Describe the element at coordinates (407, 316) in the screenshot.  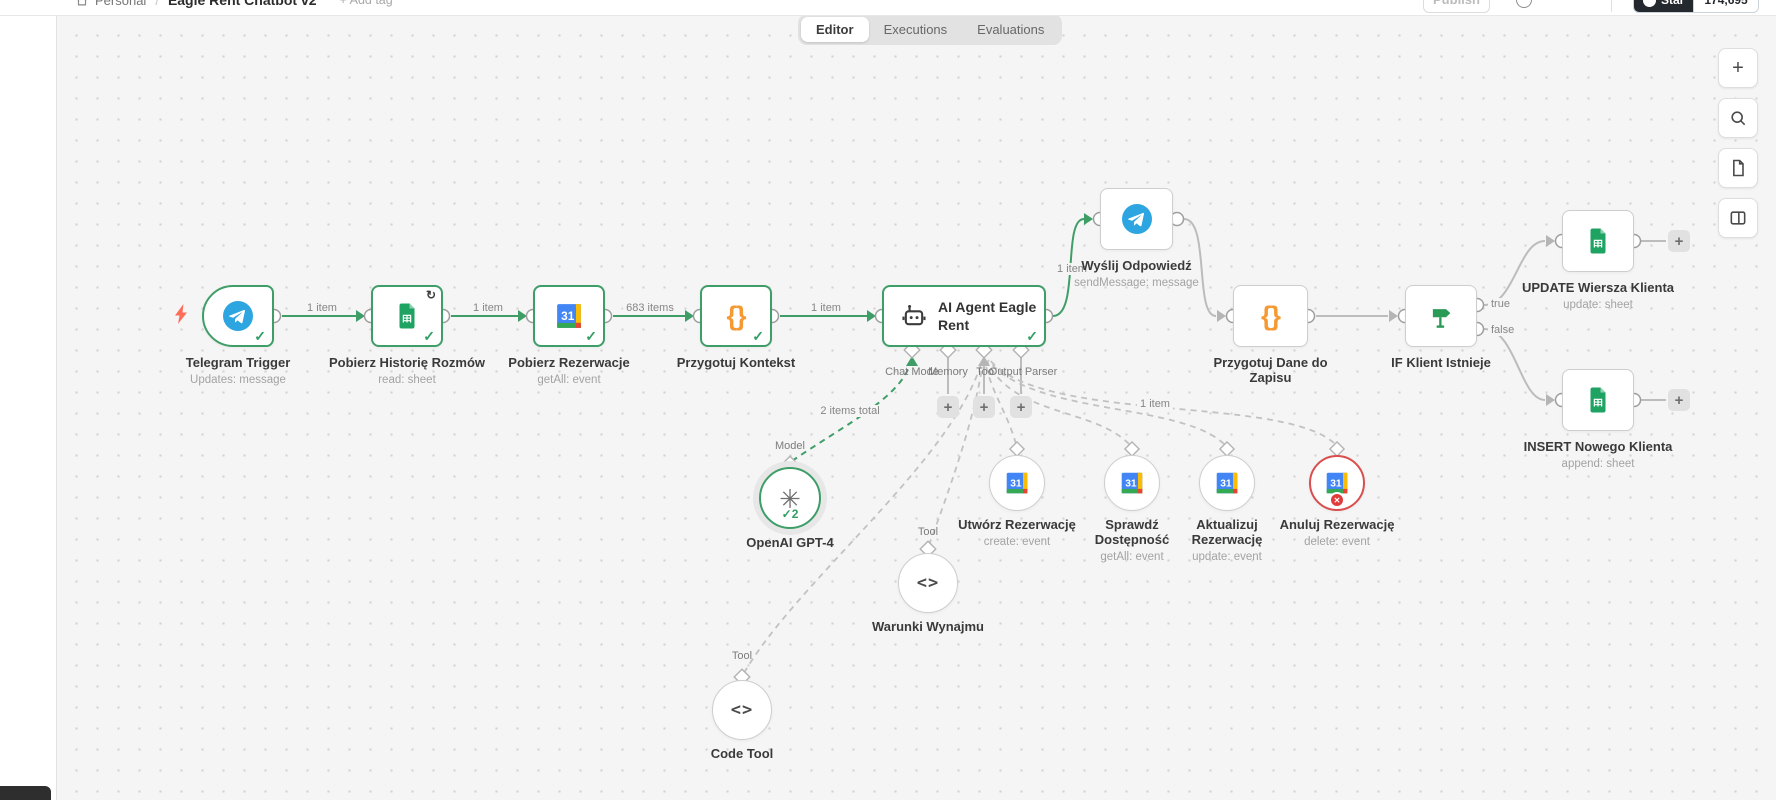
I see `node-pobierz-historie-rozmow: ✓ ↻` at that location.